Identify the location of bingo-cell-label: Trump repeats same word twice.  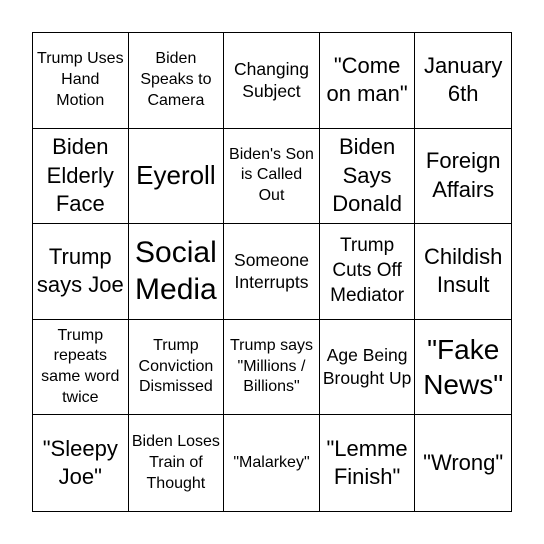
(80, 366).